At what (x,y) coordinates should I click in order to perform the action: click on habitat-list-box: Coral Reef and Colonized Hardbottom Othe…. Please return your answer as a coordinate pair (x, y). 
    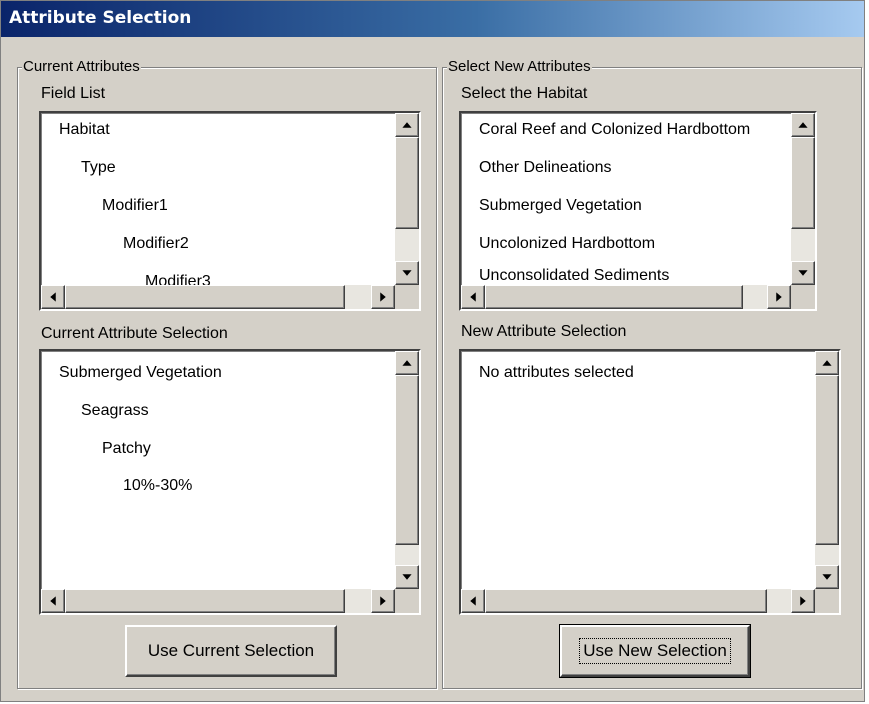
    Looking at the image, I should click on (638, 211).